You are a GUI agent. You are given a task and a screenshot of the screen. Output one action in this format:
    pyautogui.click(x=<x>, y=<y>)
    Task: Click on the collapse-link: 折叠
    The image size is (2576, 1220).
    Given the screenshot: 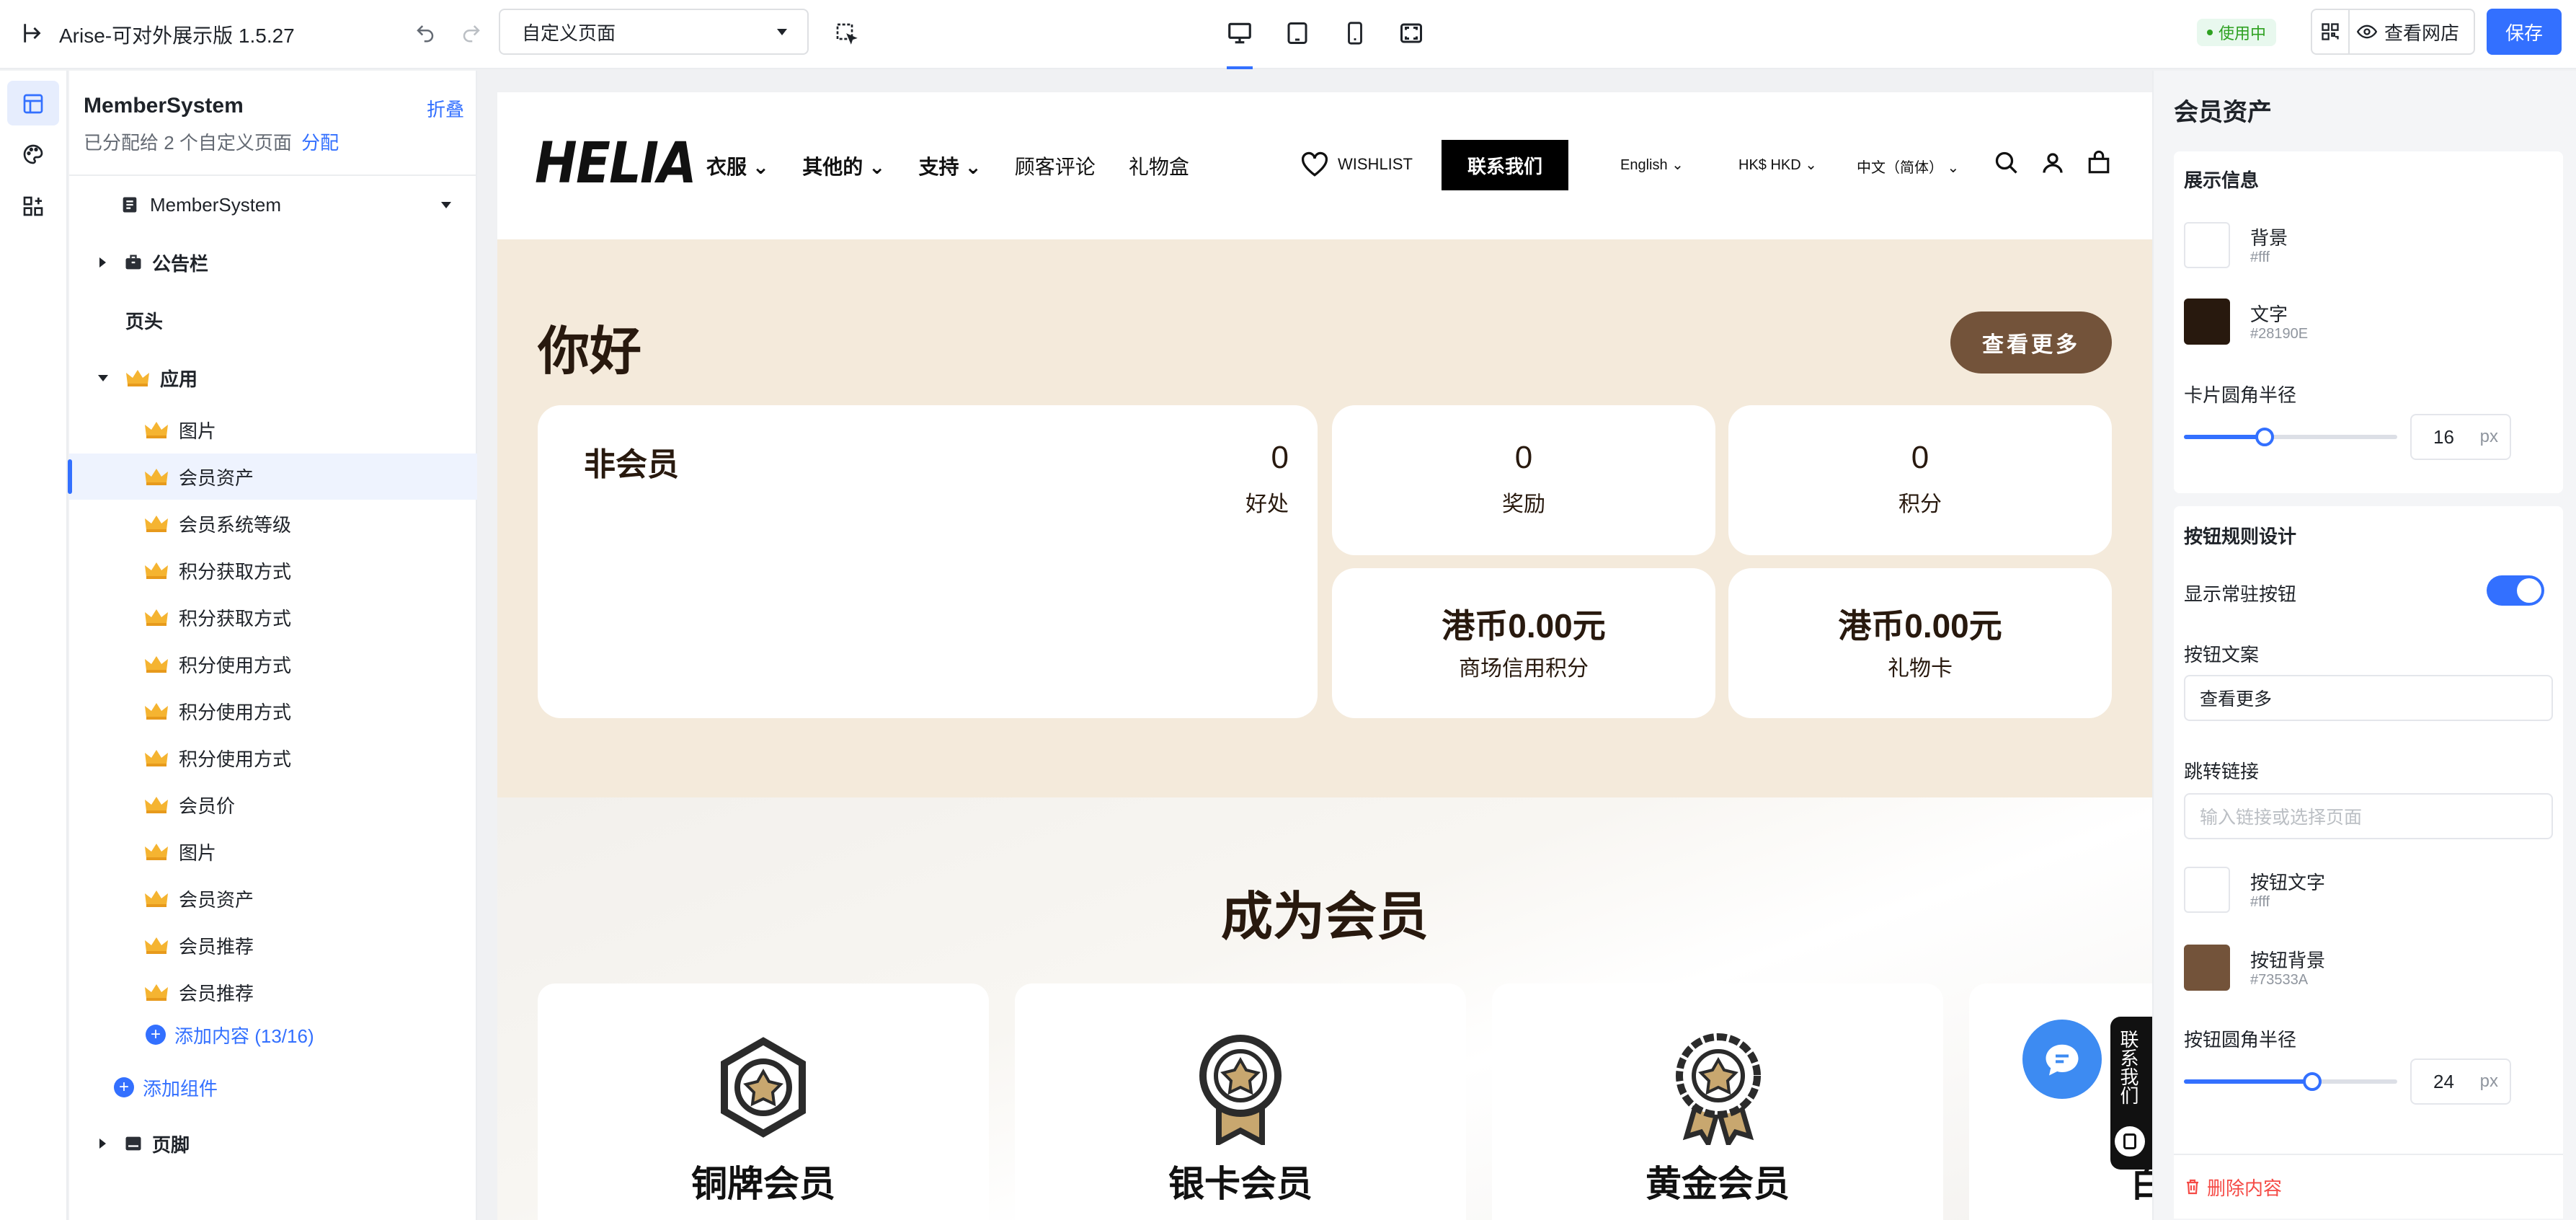 What is the action you would take?
    pyautogui.click(x=445, y=108)
    